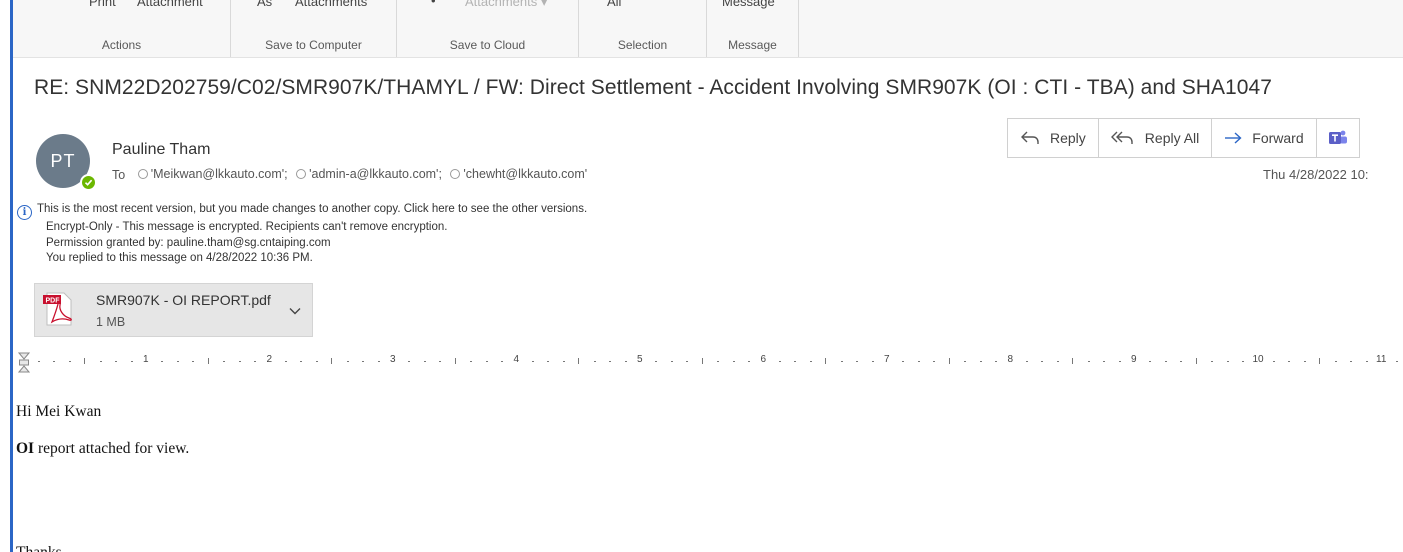 The image size is (1403, 552). I want to click on pdf-icon: PDF, so click(59, 309).